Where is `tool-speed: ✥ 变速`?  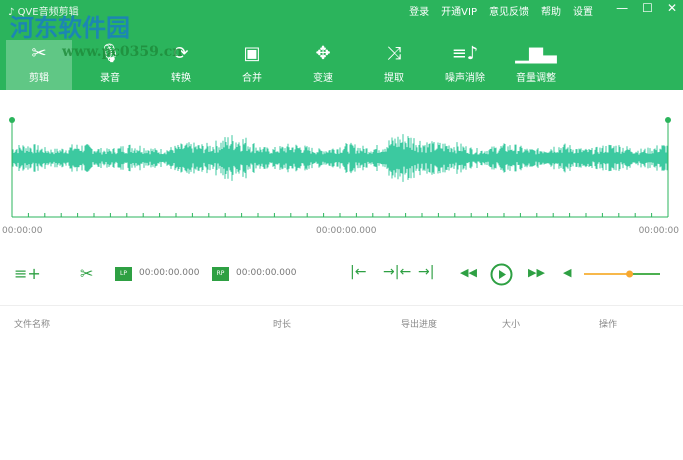
tool-speed: ✥ 变速 is located at coordinates (323, 65).